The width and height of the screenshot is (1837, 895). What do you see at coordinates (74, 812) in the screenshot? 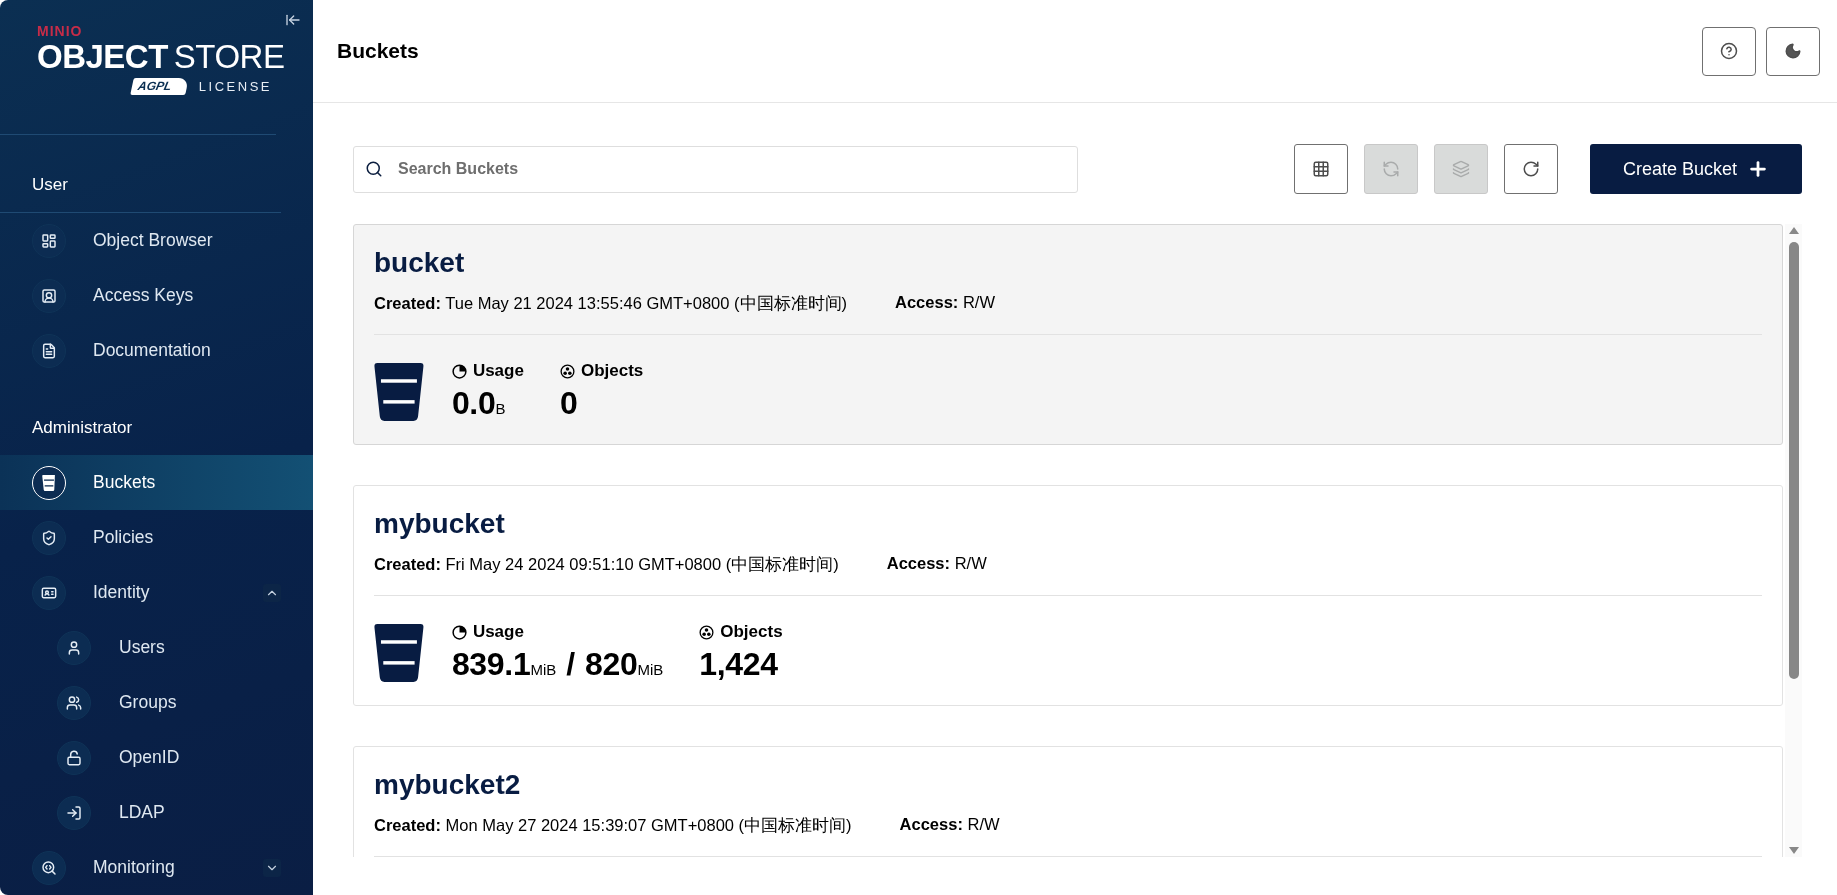
I see `login-icon` at bounding box center [74, 812].